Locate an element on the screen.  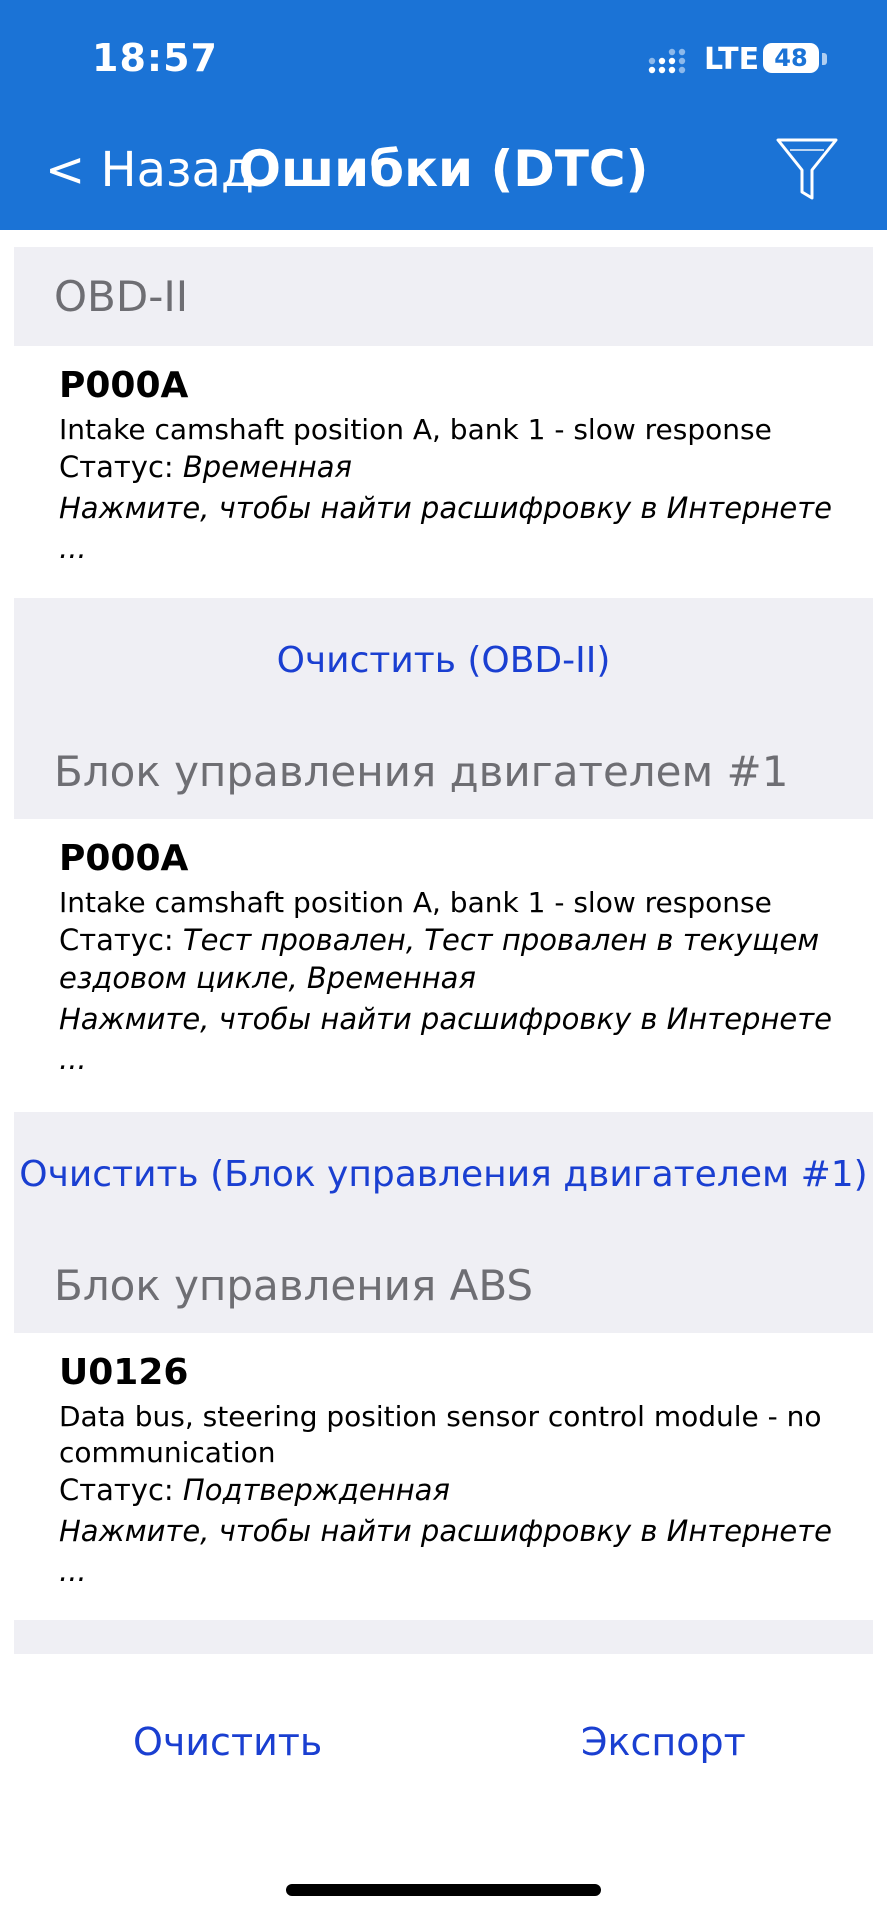
dtc-status-value: Подтвержденная is located at coordinates (316, 1490).